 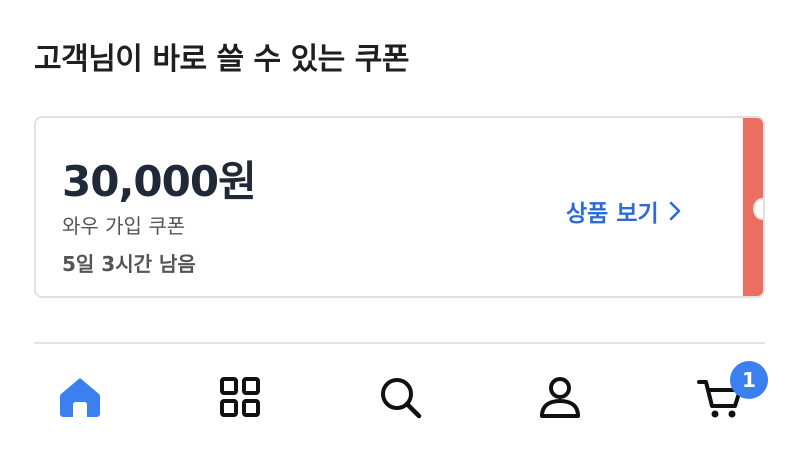 I want to click on coupon-notch, so click(x=758, y=209).